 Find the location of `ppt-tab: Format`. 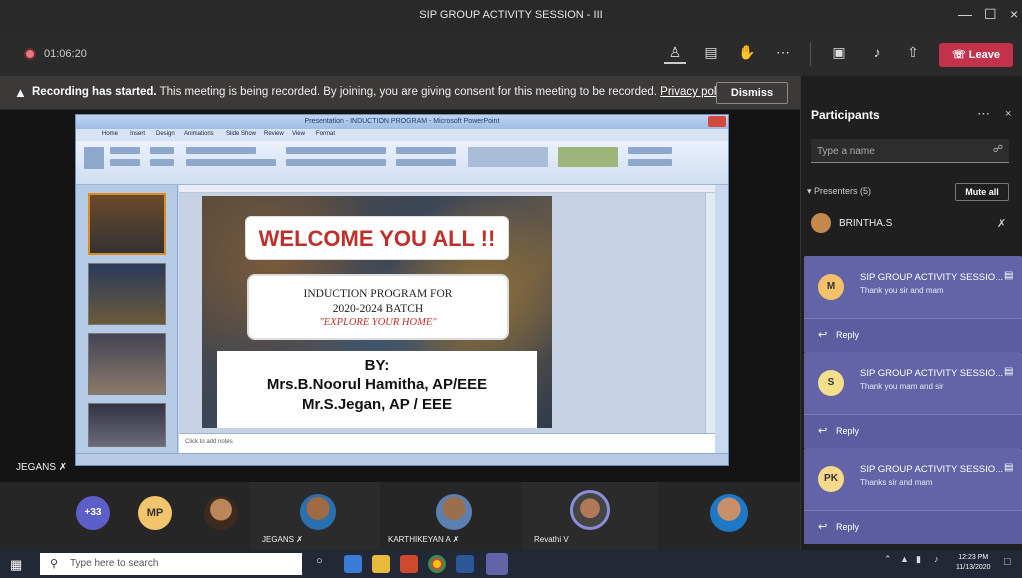

ppt-tab: Format is located at coordinates (326, 134).